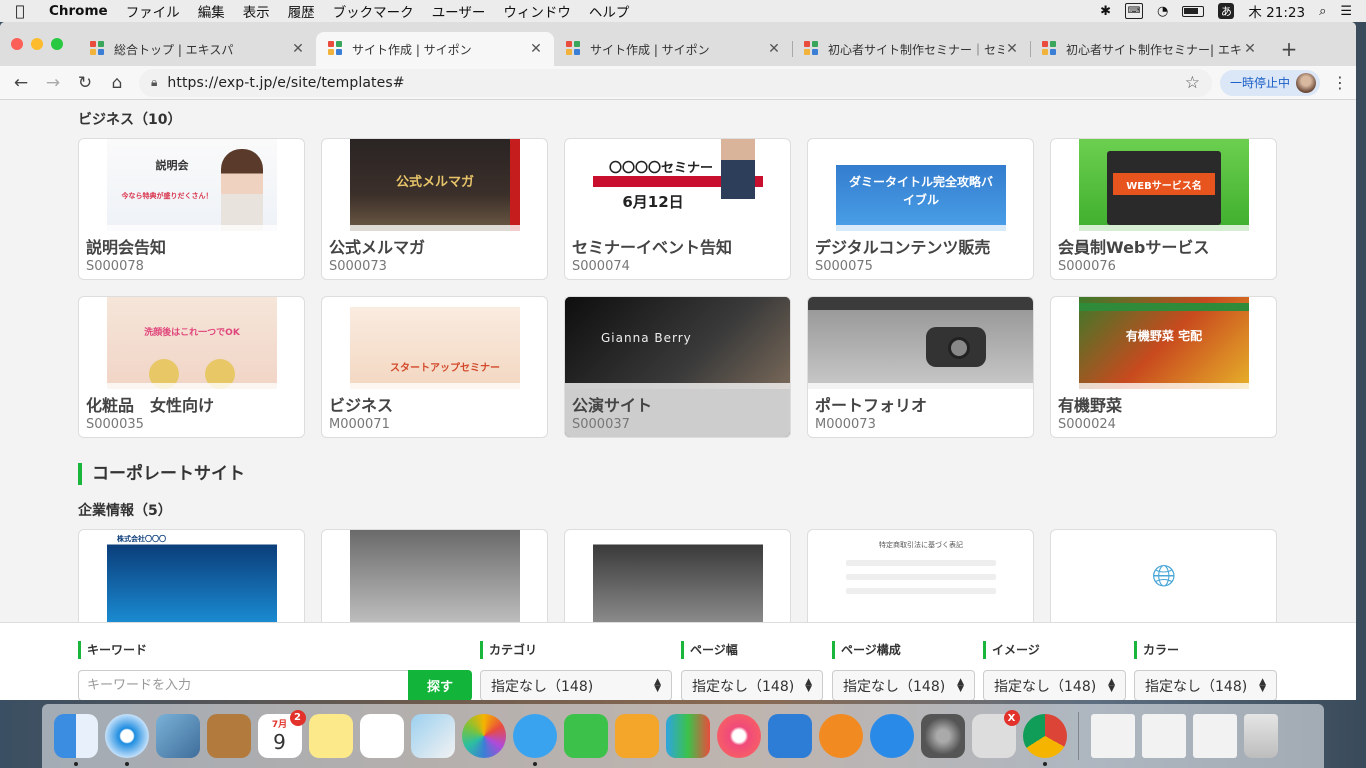  I want to click on tab-beginner-seminar: 初心者サイト制作セミナー｜セミナ ✕, so click(911, 49).